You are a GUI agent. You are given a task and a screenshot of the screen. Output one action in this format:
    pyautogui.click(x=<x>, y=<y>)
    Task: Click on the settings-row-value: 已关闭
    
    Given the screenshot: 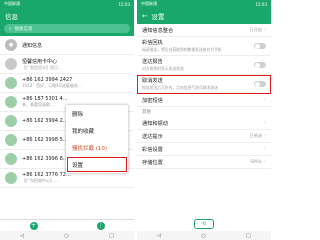 What is the action you would take?
    pyautogui.click(x=255, y=135)
    